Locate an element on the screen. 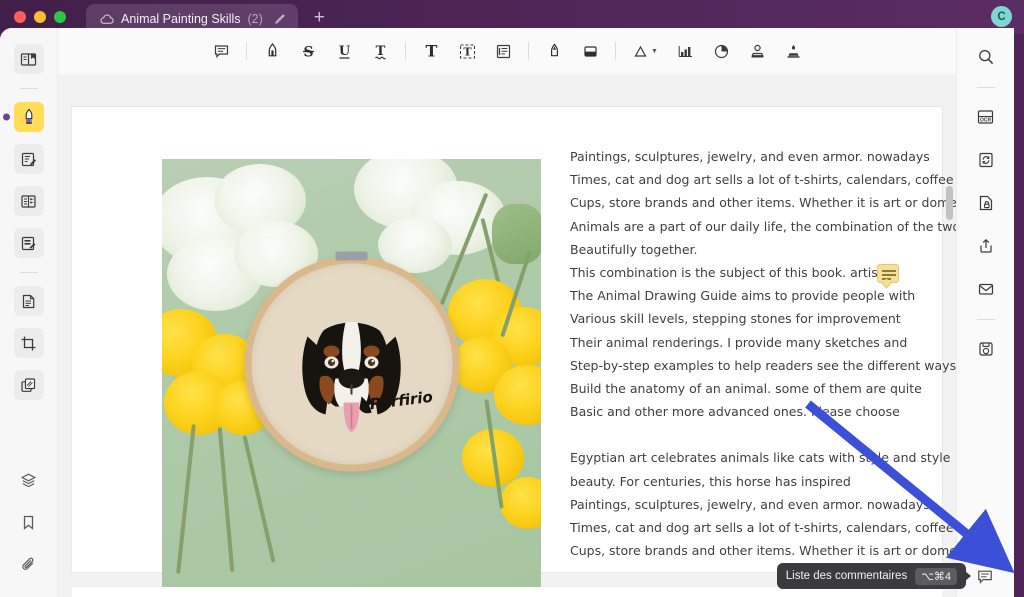 Image resolution: width=1024 pixels, height=597 pixels. sidebar-item-annotate-tool is located at coordinates (28, 159).